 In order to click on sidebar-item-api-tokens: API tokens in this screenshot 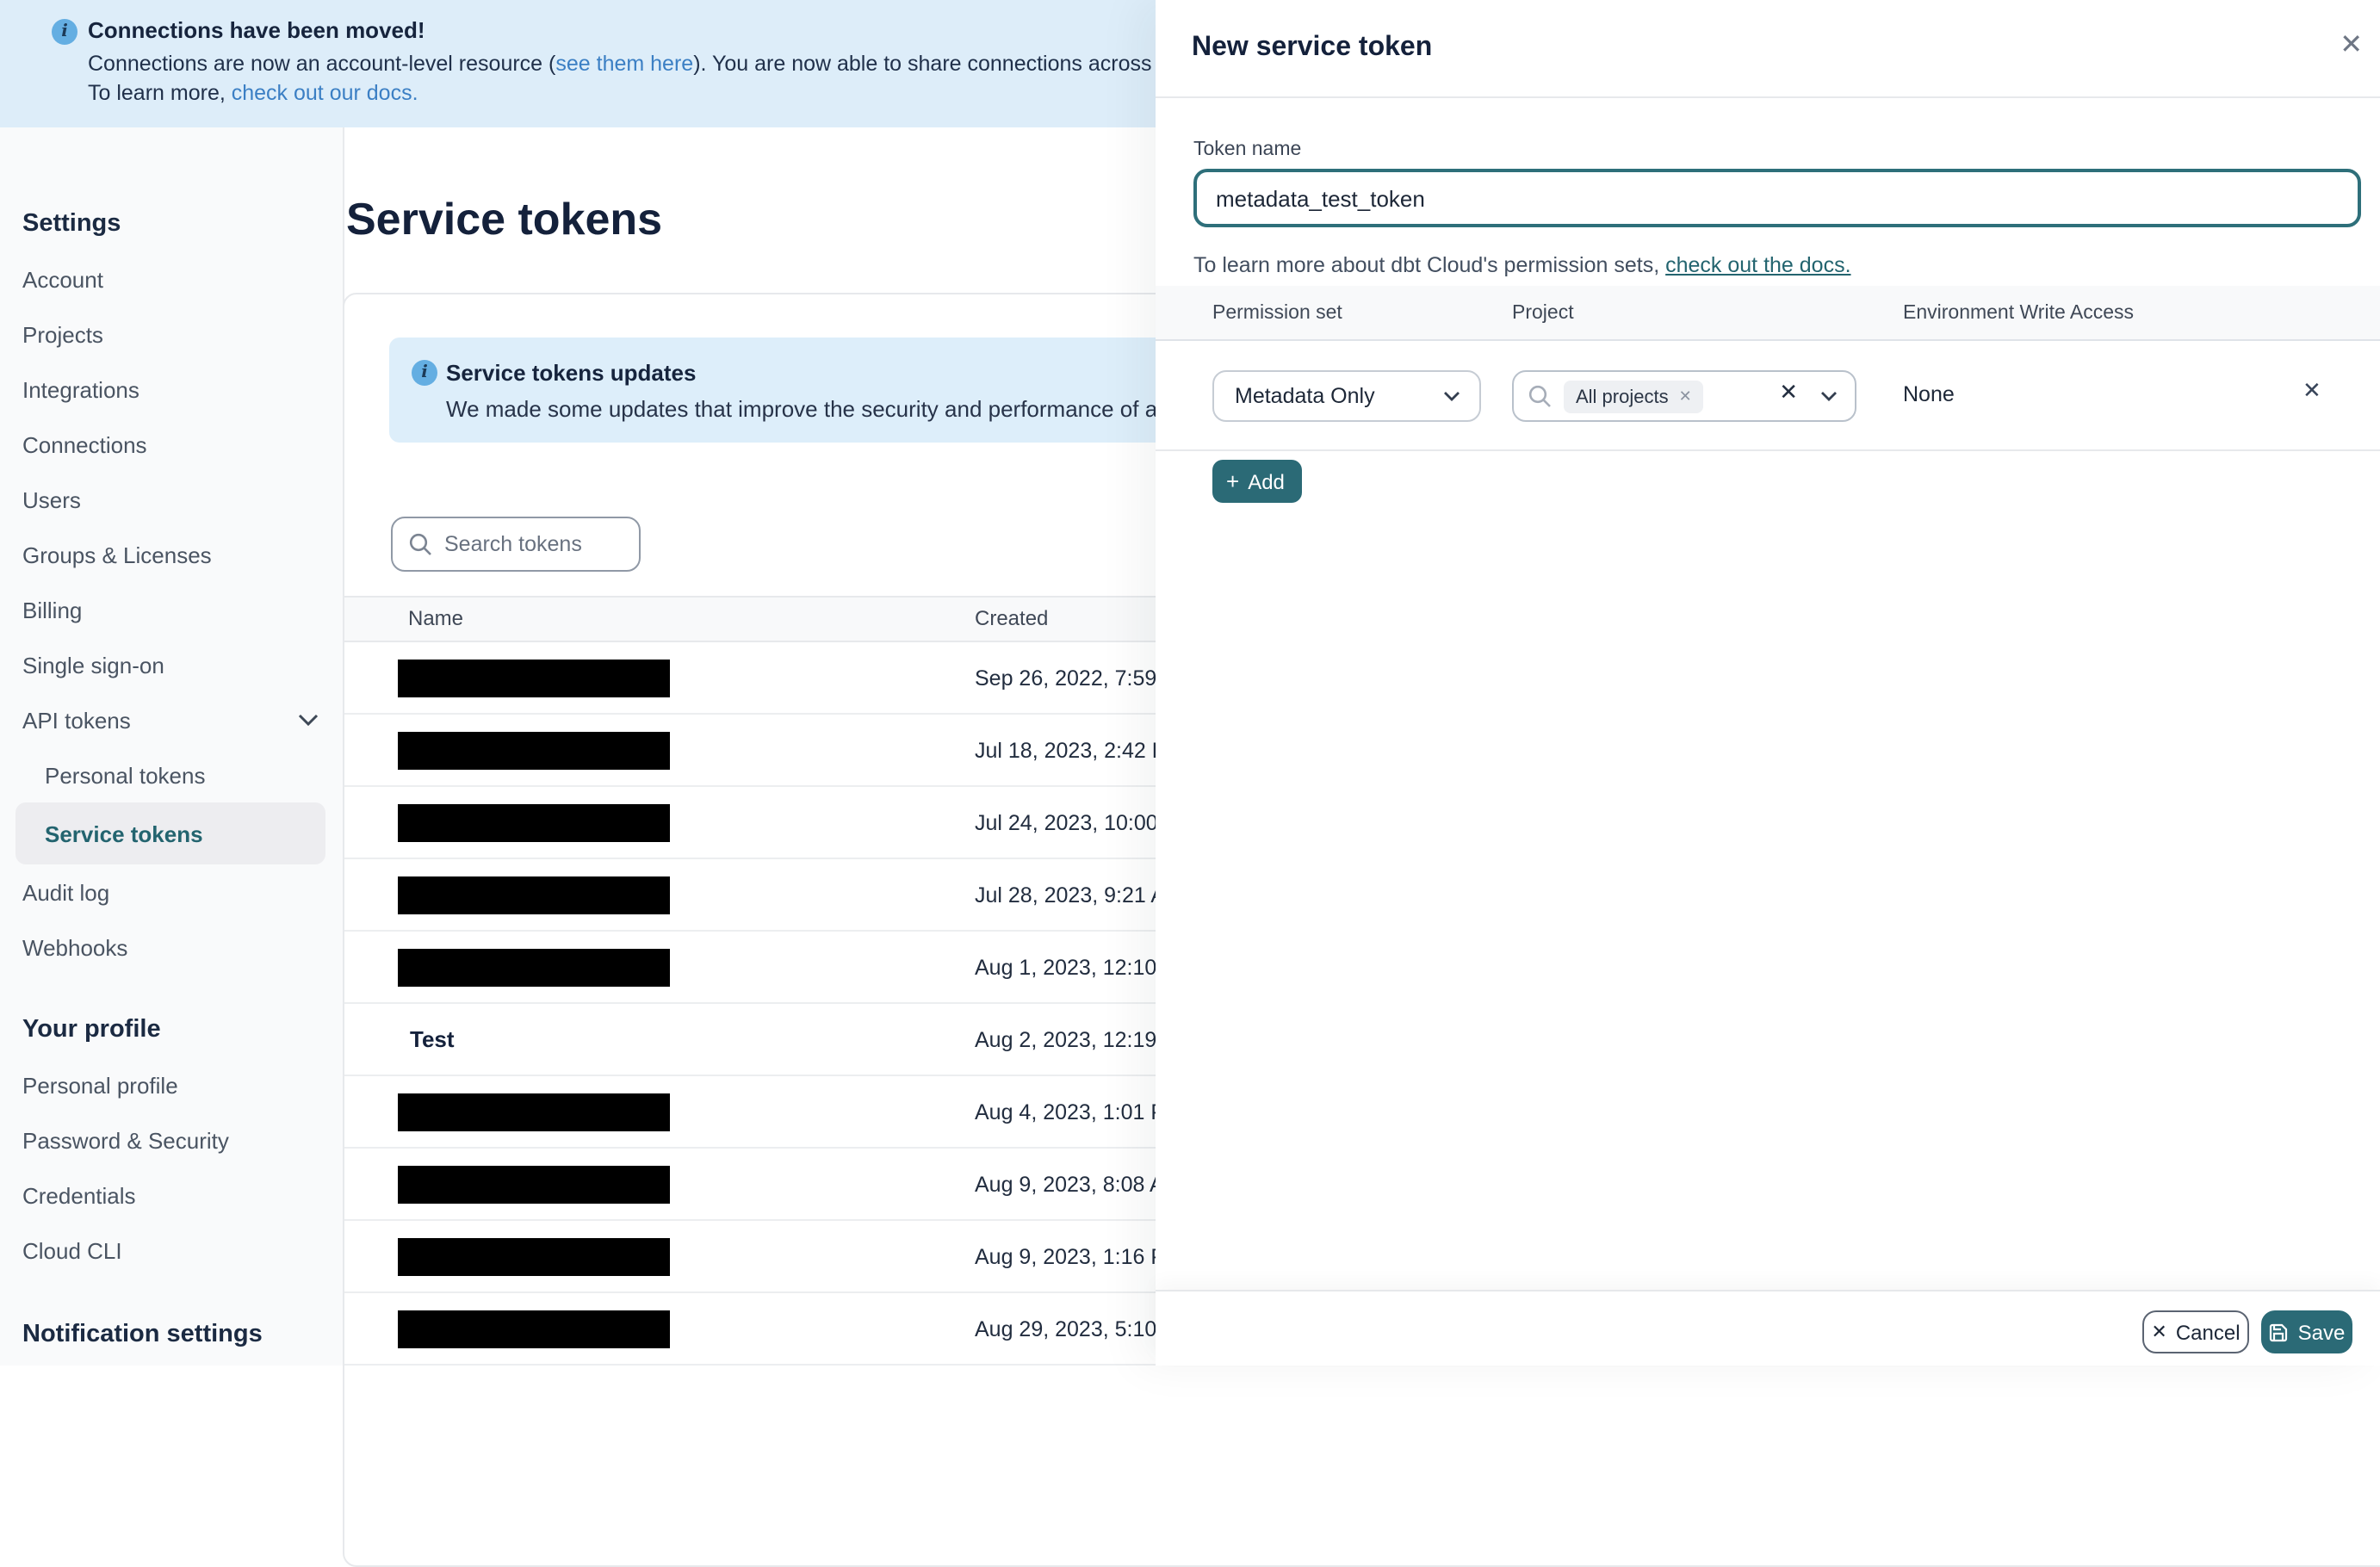, I will do `click(171, 719)`.